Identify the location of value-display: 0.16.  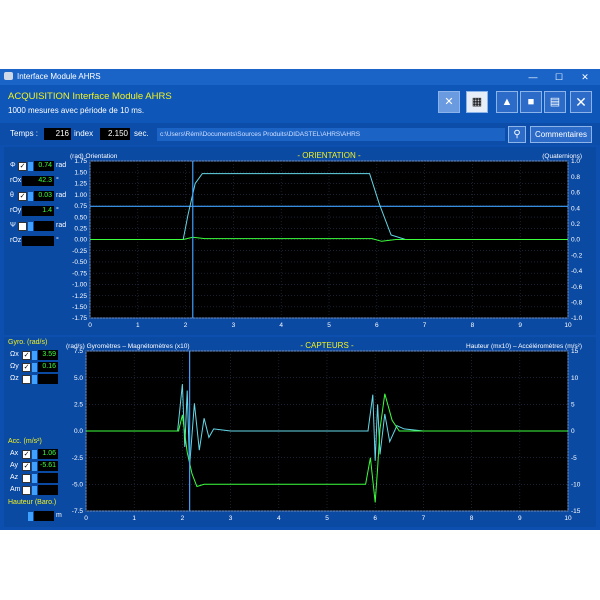
(48, 367).